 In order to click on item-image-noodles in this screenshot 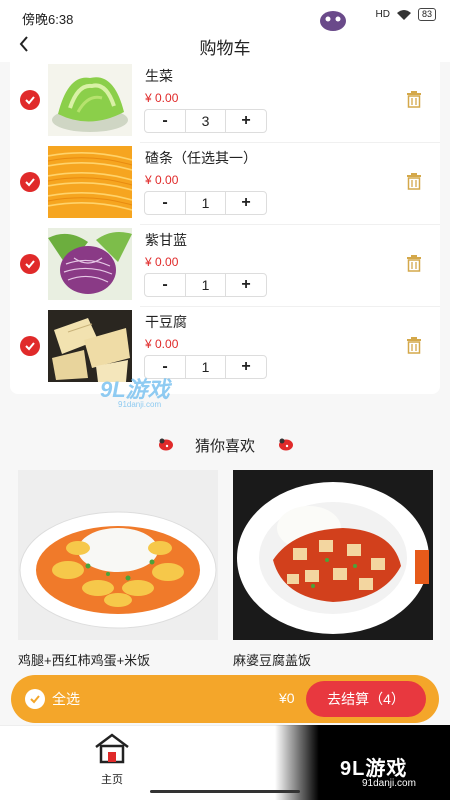, I will do `click(90, 182)`.